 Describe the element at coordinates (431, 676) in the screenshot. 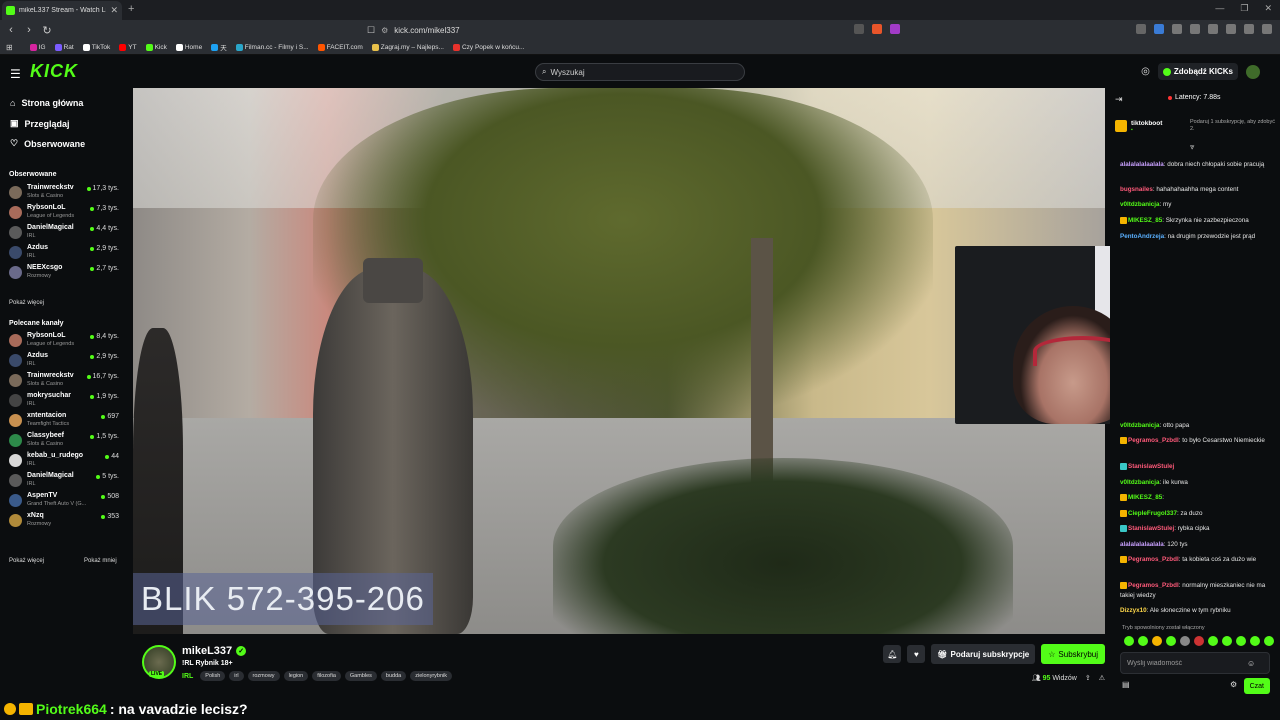

I see `stream-tag: zielonyrybnik` at that location.